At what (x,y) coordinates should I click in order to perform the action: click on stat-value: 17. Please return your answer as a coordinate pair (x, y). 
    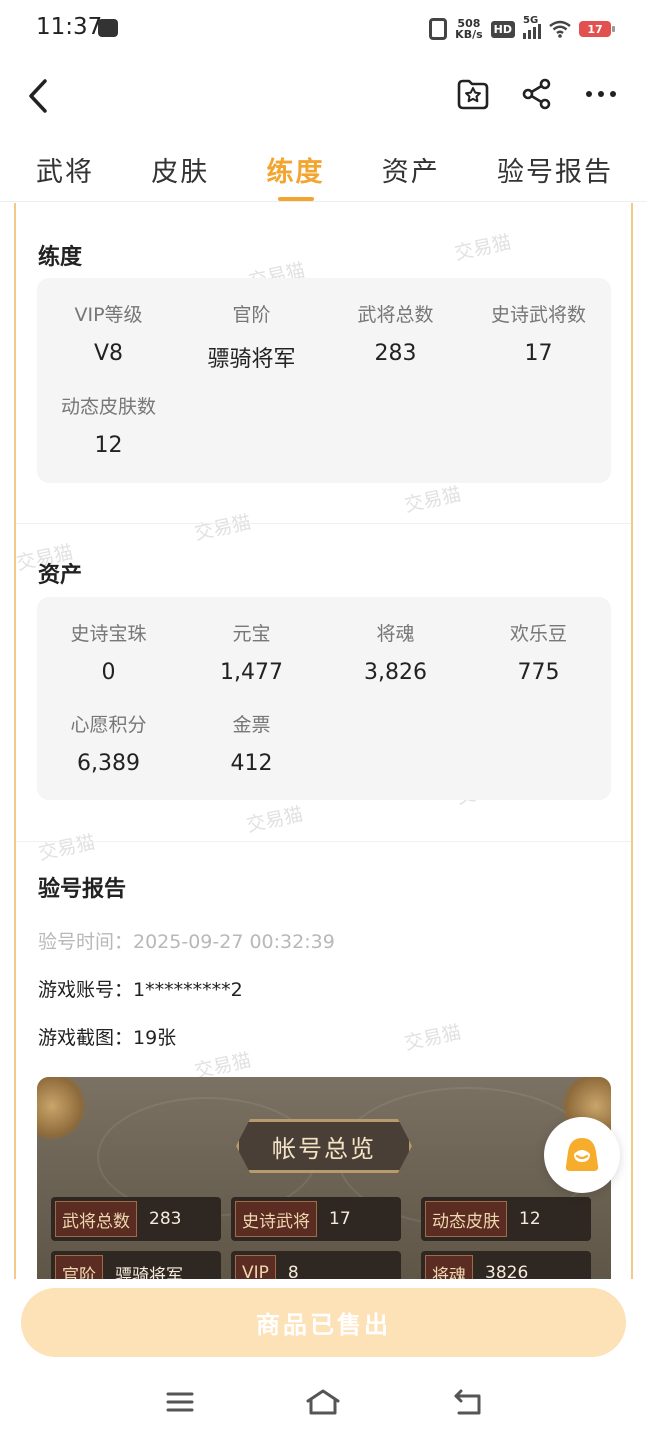
    Looking at the image, I should click on (538, 353).